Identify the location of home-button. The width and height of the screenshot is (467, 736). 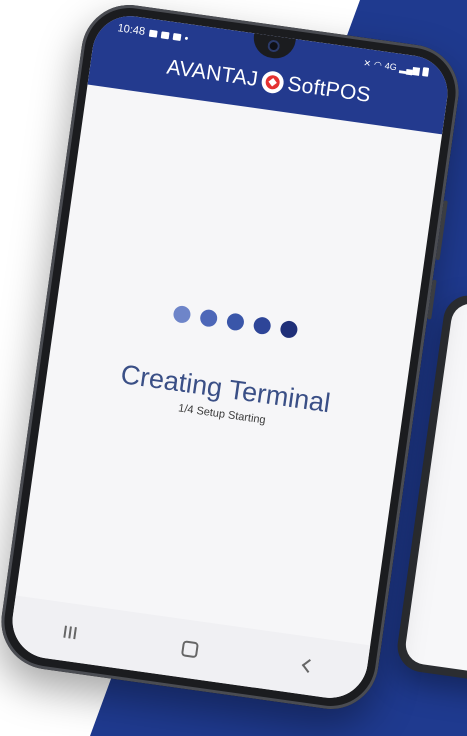
(189, 649).